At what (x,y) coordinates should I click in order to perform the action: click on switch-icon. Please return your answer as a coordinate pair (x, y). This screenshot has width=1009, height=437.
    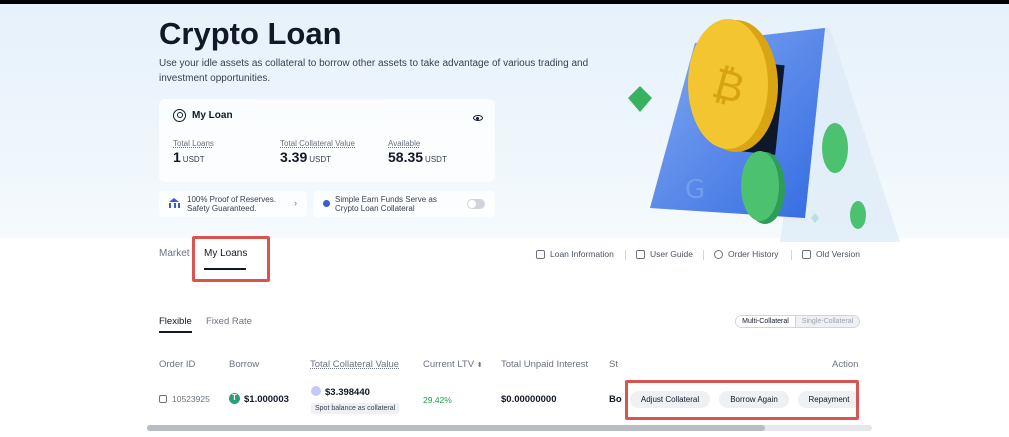
    Looking at the image, I should click on (806, 254).